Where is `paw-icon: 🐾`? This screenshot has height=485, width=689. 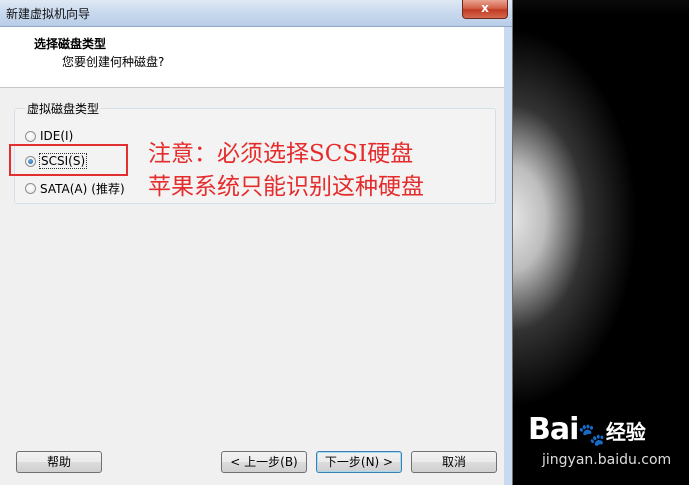 paw-icon: 🐾 is located at coordinates (592, 435).